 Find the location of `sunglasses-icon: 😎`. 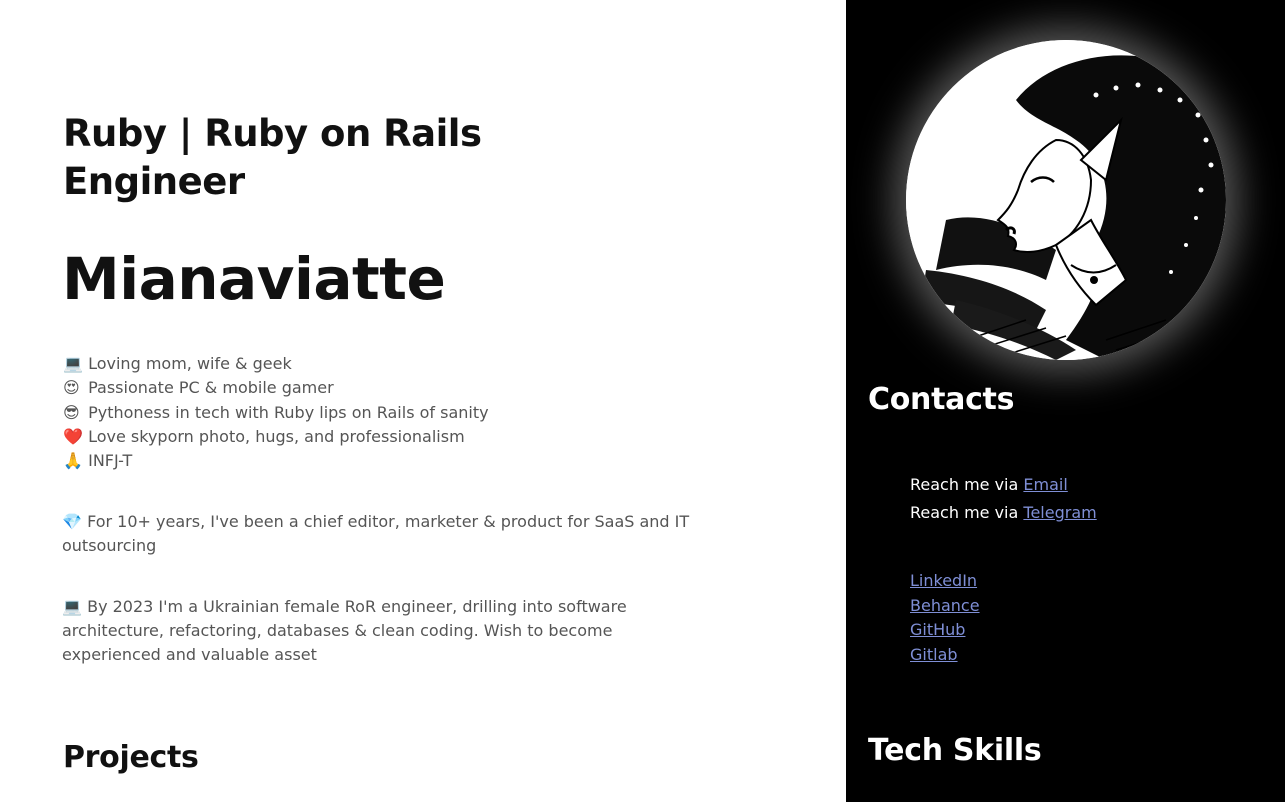

sunglasses-icon: 😎 is located at coordinates (71, 412).